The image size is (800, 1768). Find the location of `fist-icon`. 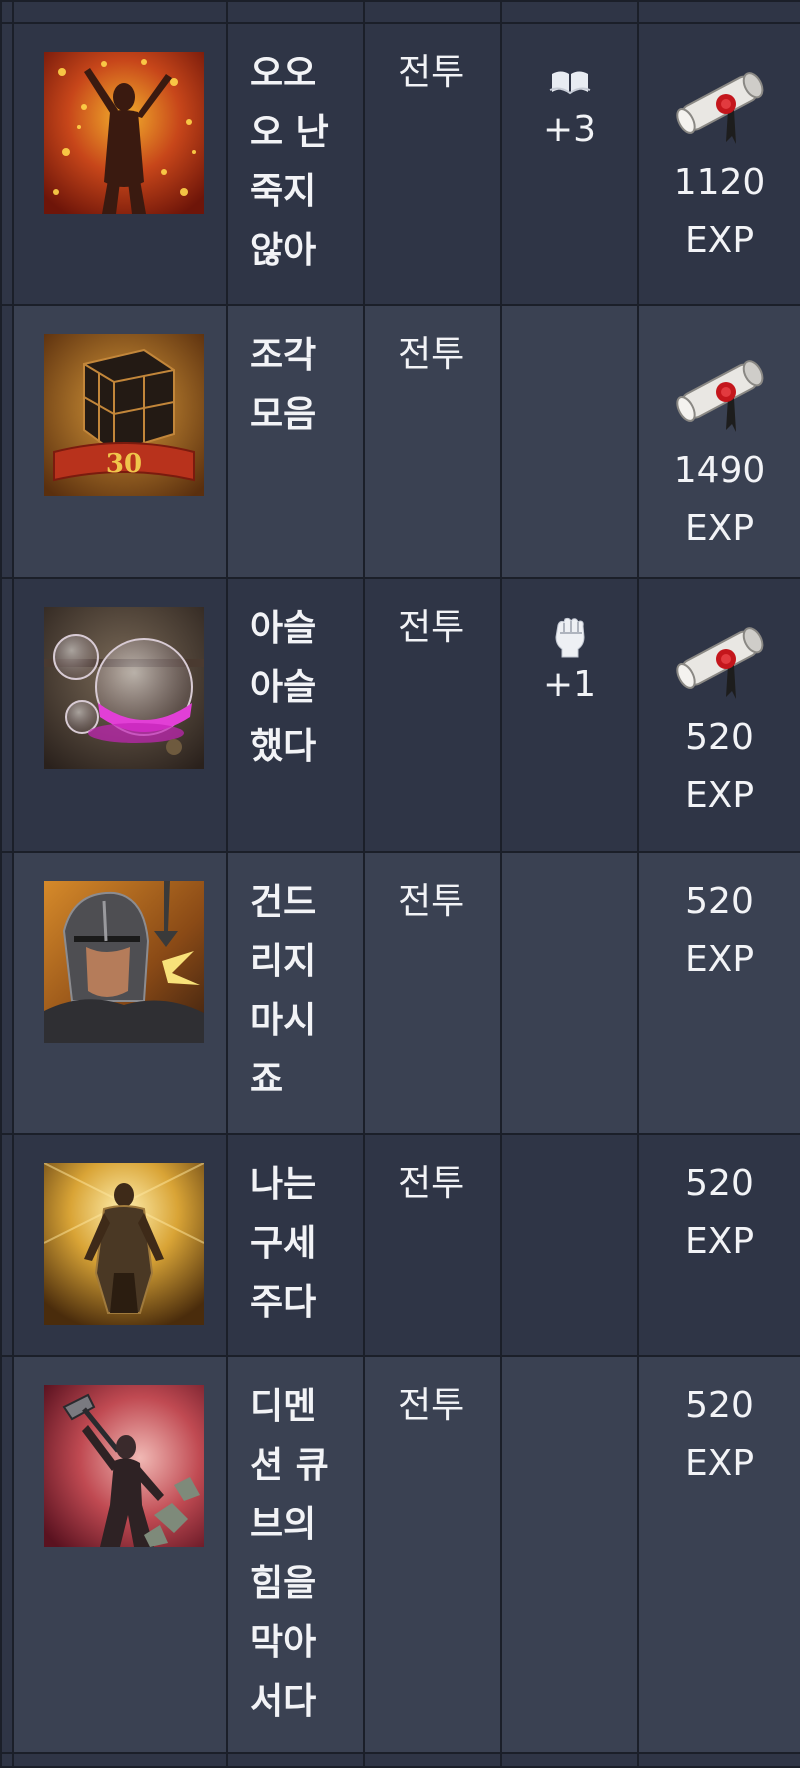

fist-icon is located at coordinates (569, 637).